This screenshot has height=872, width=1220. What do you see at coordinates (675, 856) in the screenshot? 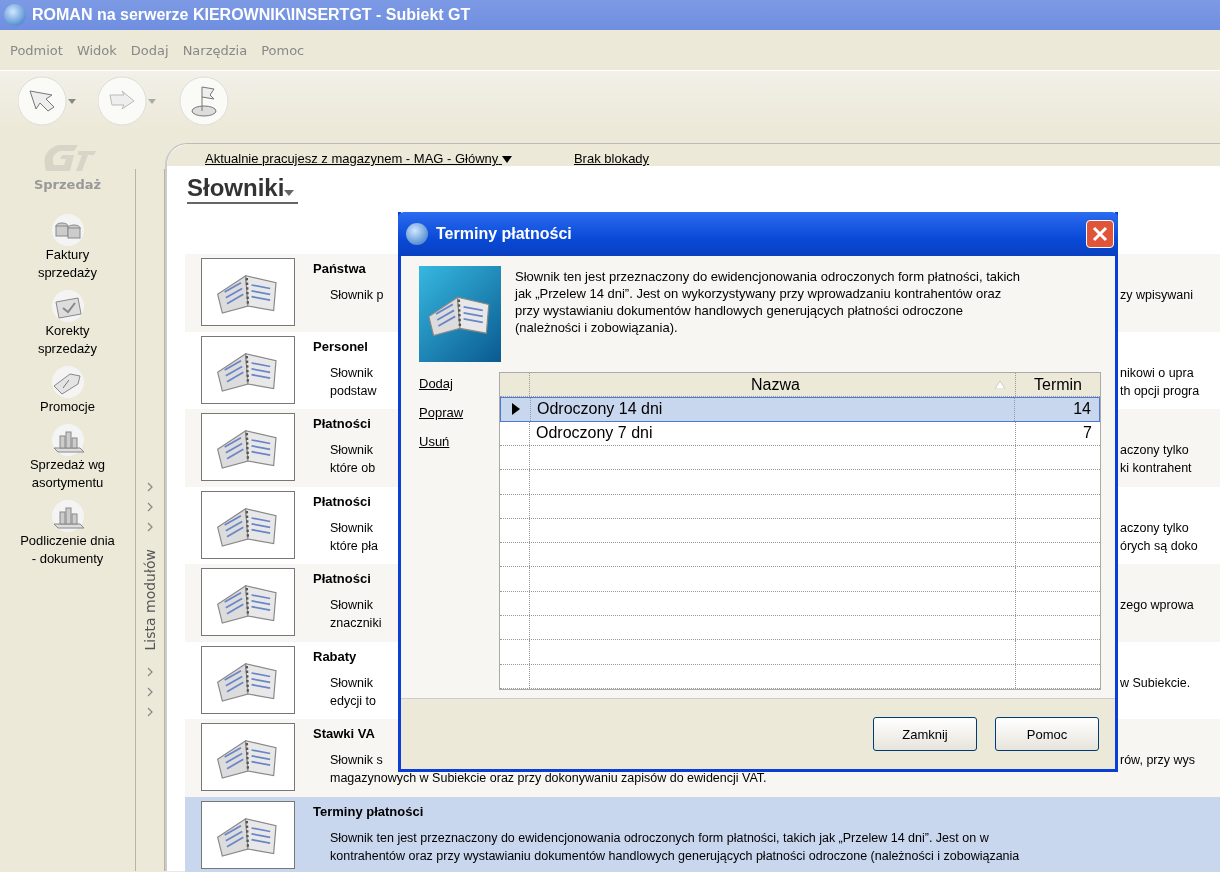
I see `description-text: kontrahentów oraz przy wystawianiu dokumentów handlowych generujących płatności odroczone (należności i zobowiązania` at bounding box center [675, 856].